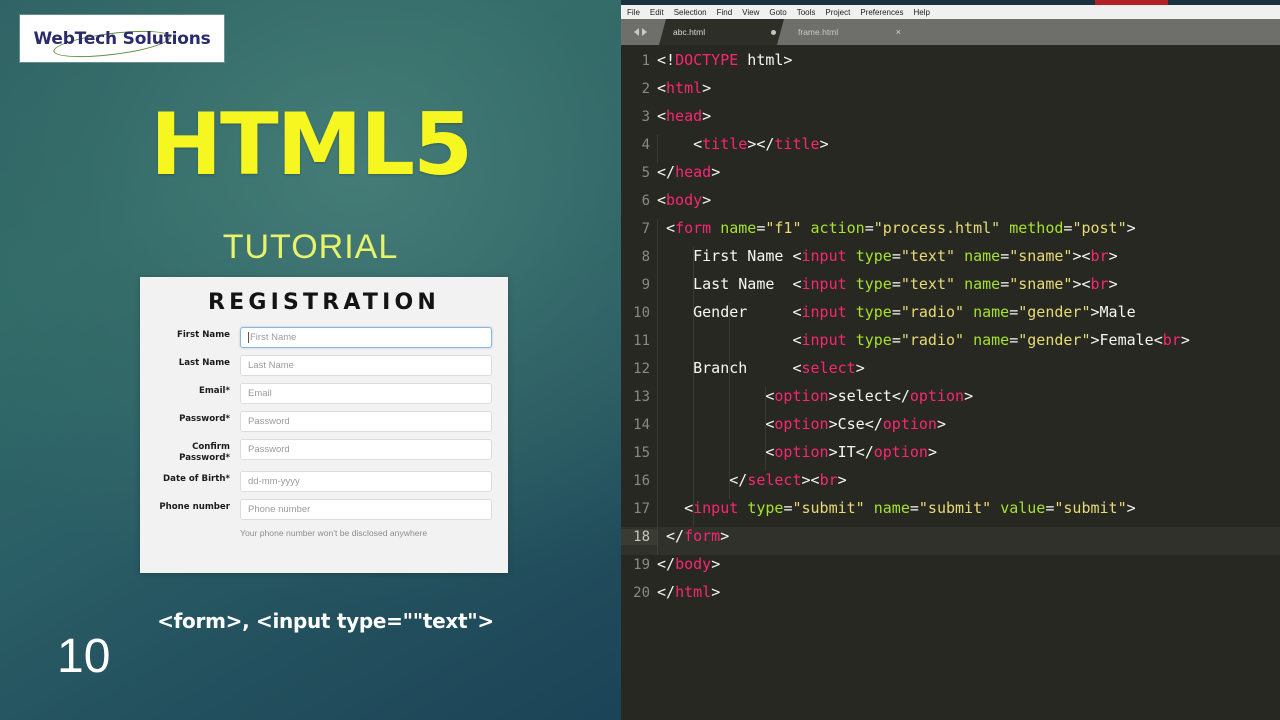 This screenshot has height=720, width=1280. What do you see at coordinates (1041, 256) in the screenshot?
I see `code-token-val: "sname"` at bounding box center [1041, 256].